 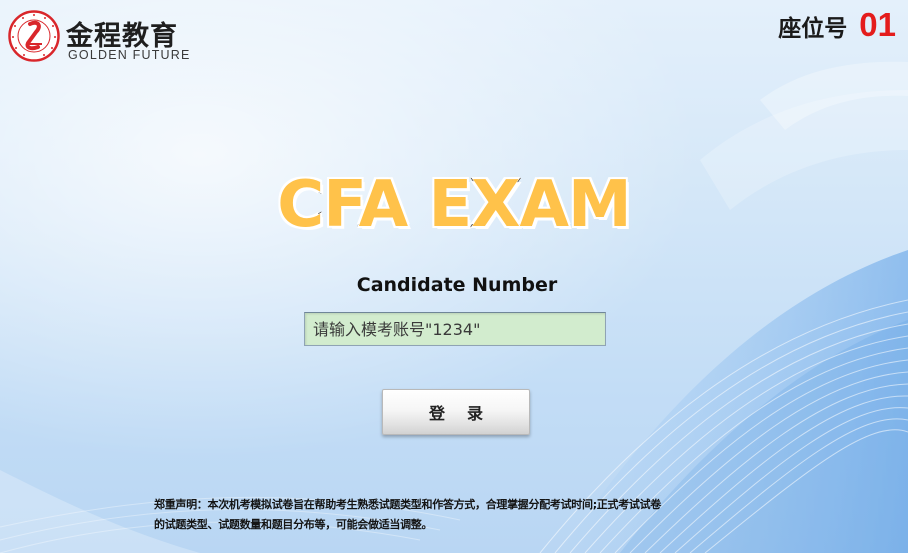 What do you see at coordinates (103, 37) in the screenshot?
I see `brand-logo: 金程教育 GOLDEN FUTURE` at bounding box center [103, 37].